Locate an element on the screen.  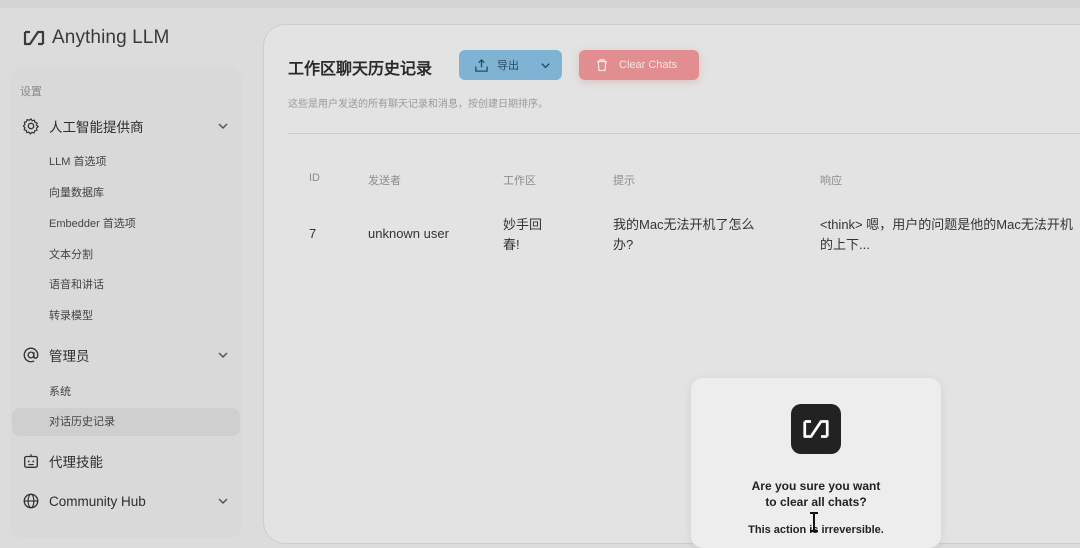
dialog-app-logo is located at coordinates (816, 429).